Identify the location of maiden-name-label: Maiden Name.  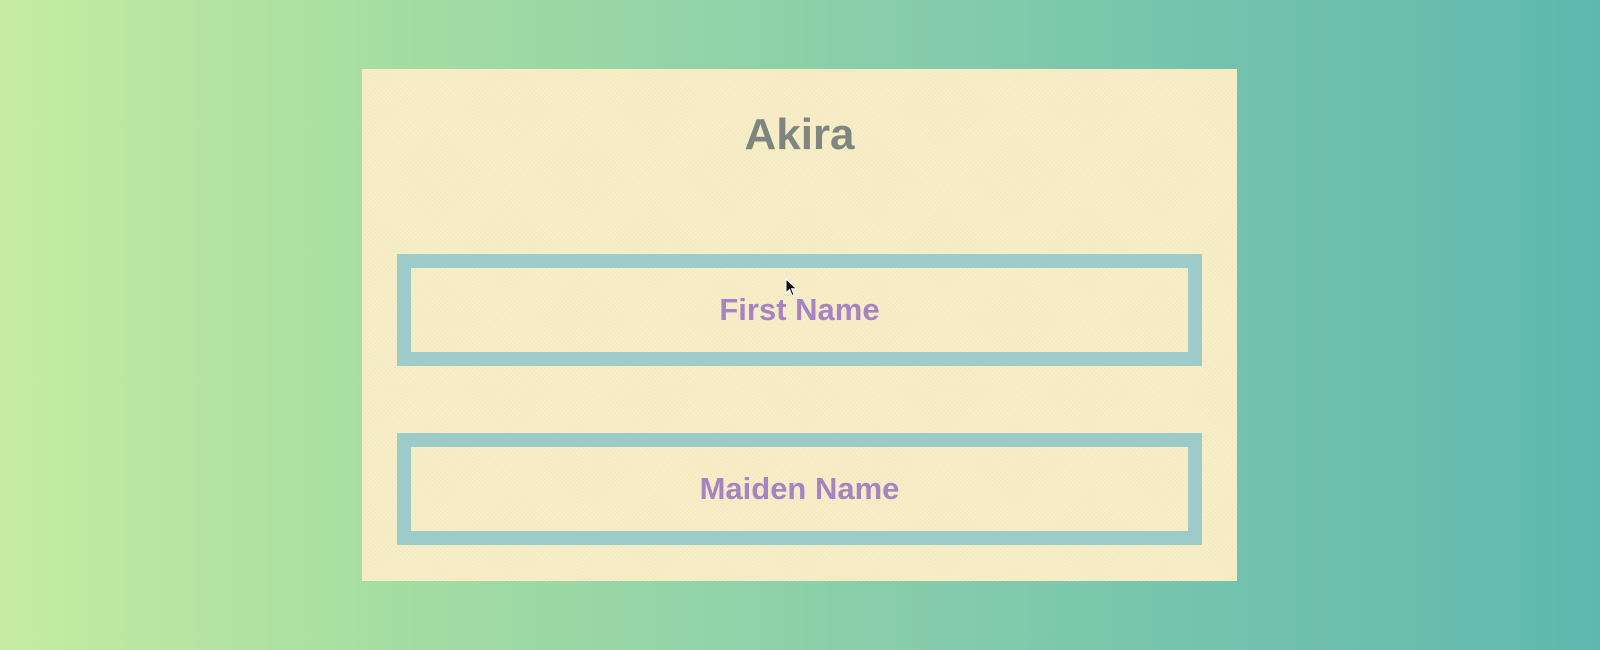
(799, 488).